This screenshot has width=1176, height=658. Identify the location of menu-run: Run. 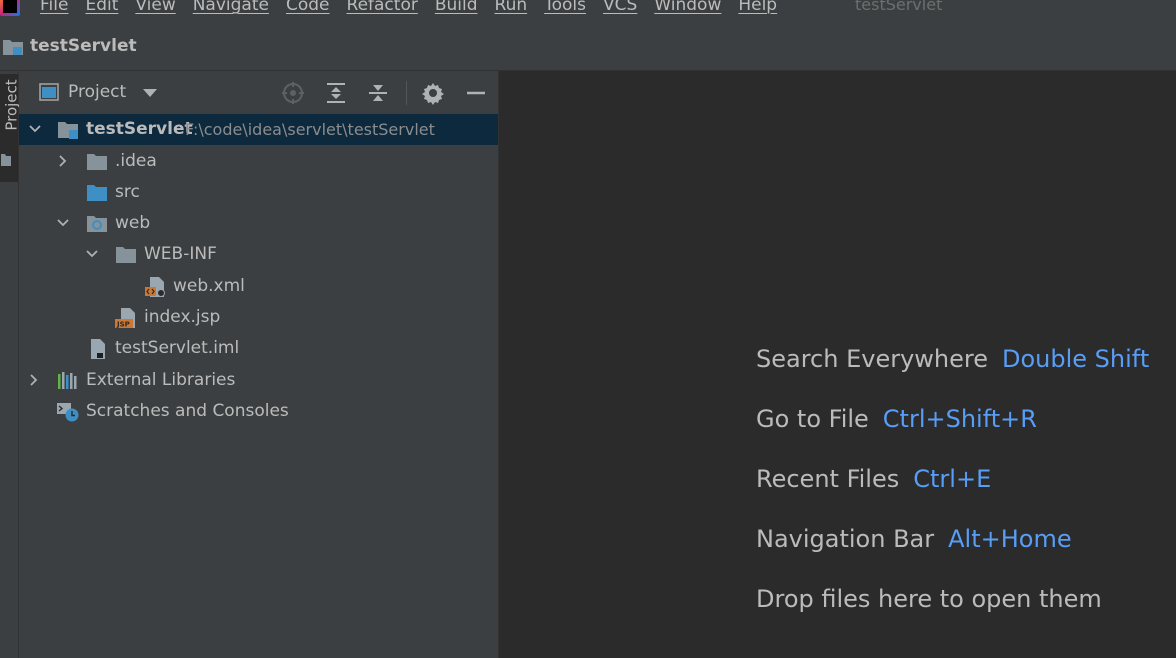
(511, 7).